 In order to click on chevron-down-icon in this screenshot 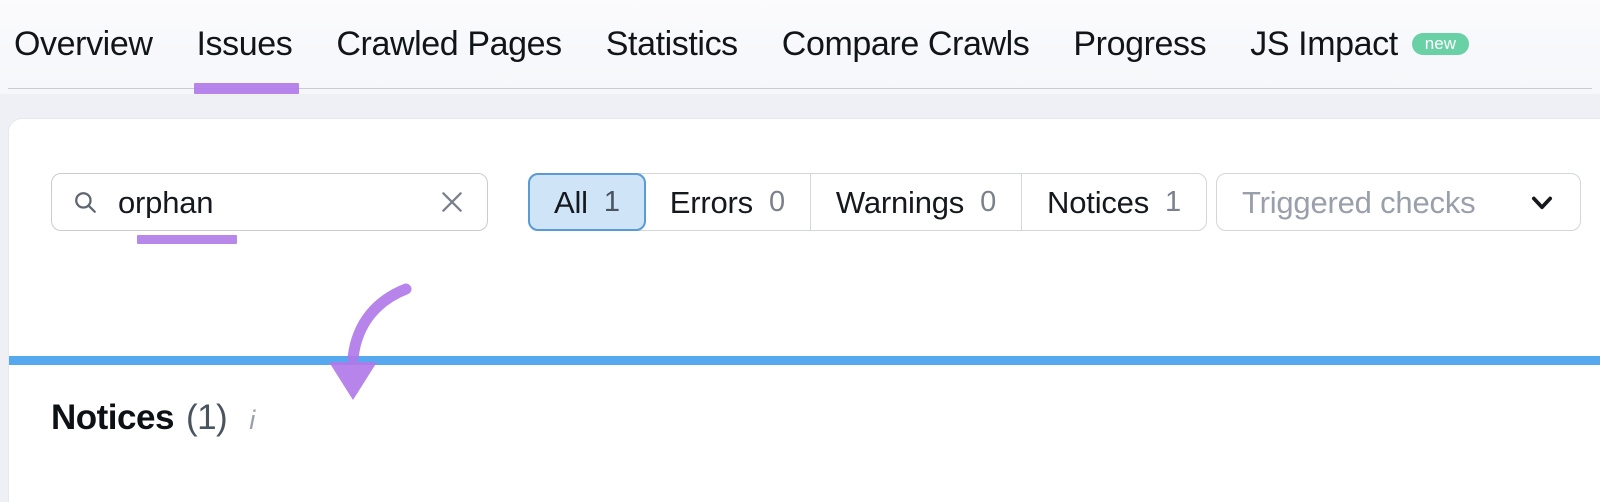, I will do `click(1542, 202)`.